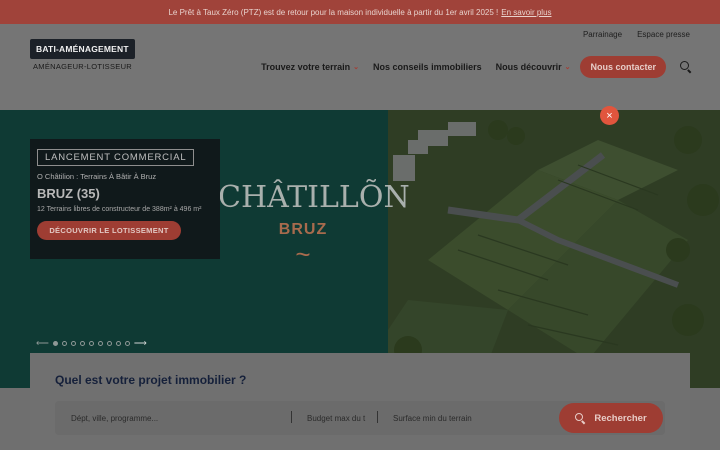 The image size is (720, 450). I want to click on carousel-nav: ⟵ ⟶, so click(91, 343).